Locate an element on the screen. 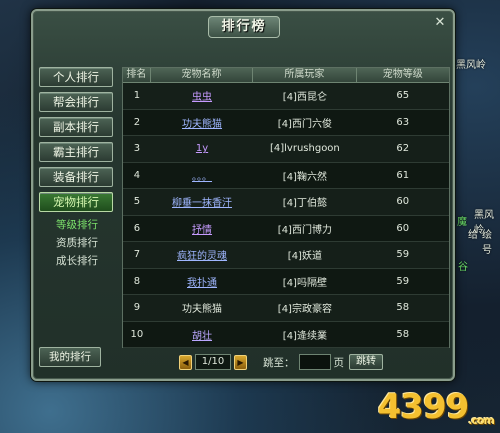  header-rank: 排名 is located at coordinates (137, 75).